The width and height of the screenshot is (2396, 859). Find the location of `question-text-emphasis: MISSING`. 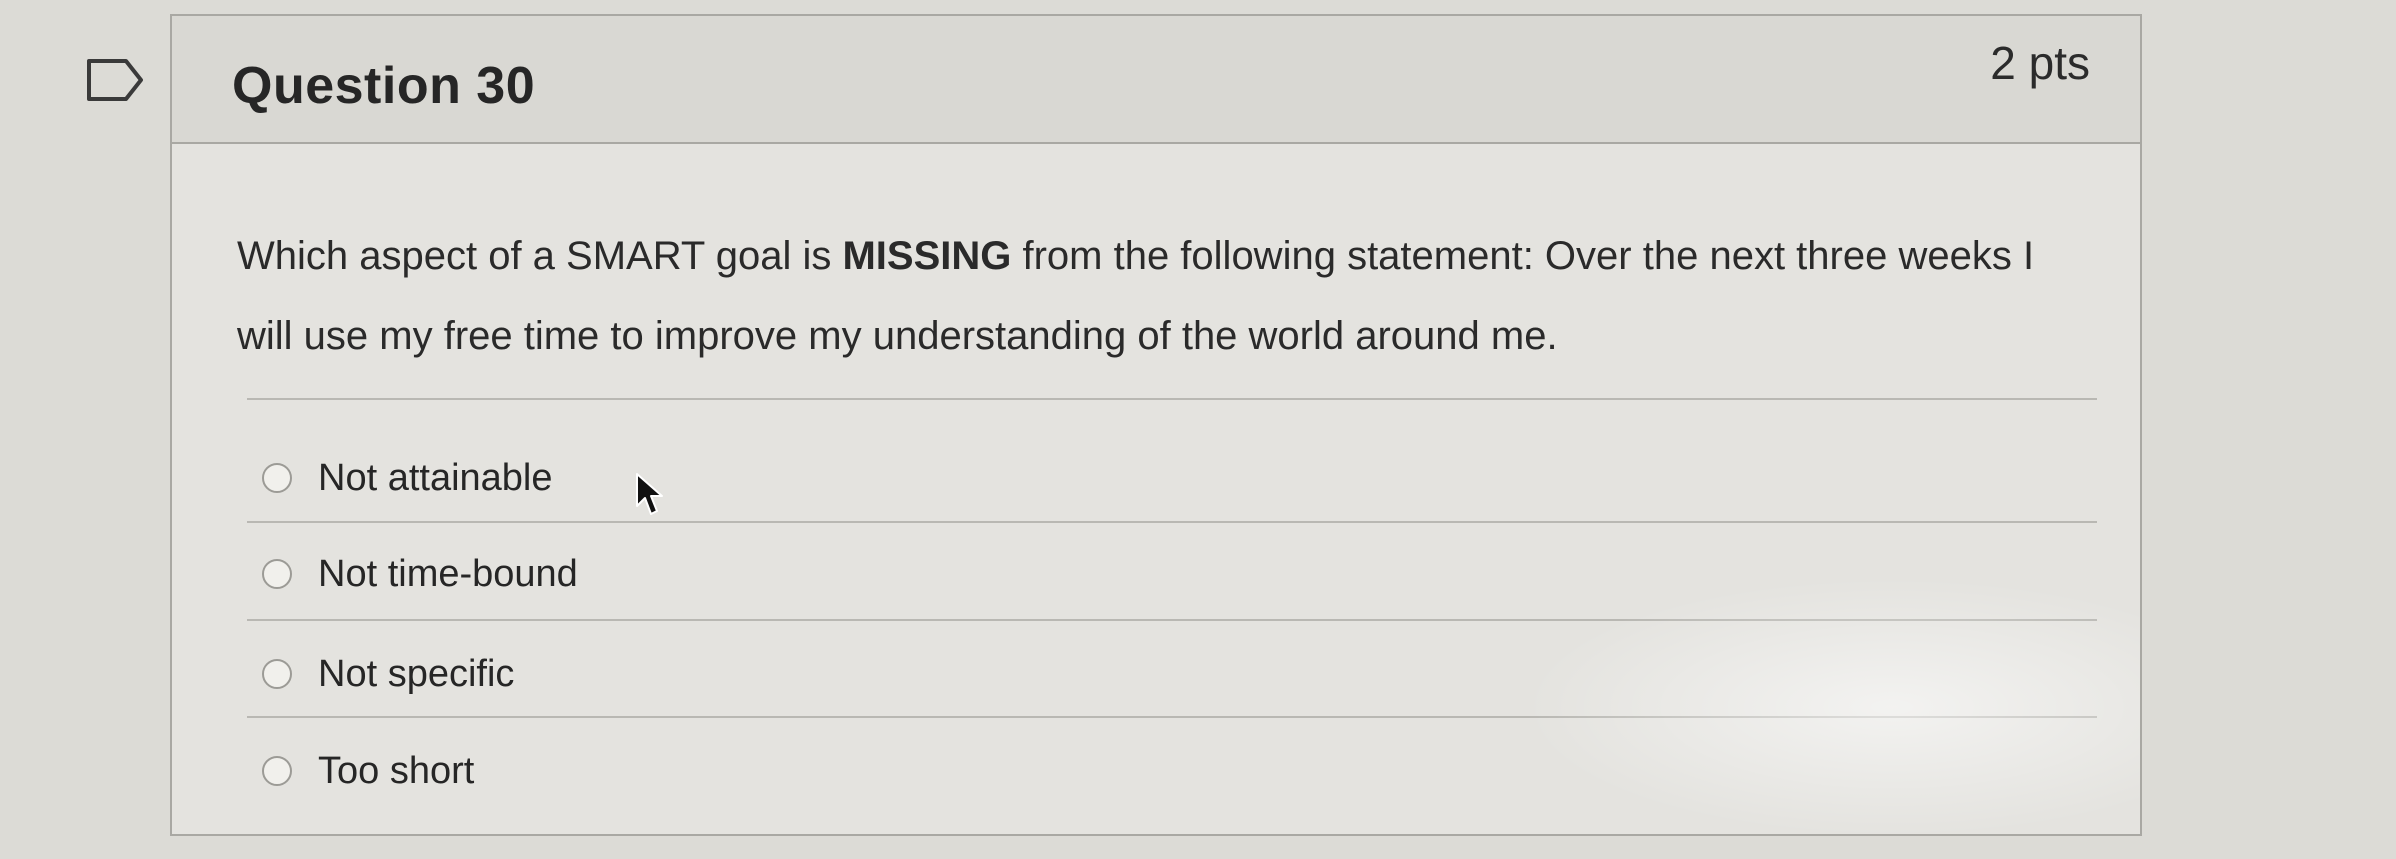

question-text-emphasis: MISSING is located at coordinates (927, 256).